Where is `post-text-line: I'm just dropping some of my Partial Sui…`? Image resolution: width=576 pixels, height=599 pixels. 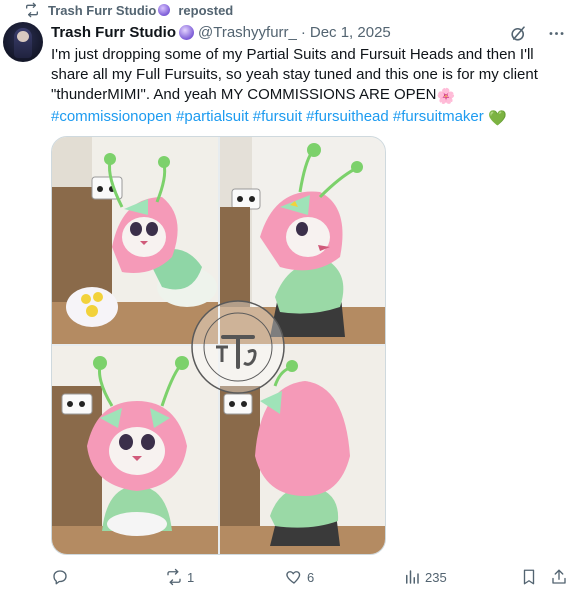
post-text-line: I'm just dropping some of my Partial Sui… is located at coordinates (292, 54).